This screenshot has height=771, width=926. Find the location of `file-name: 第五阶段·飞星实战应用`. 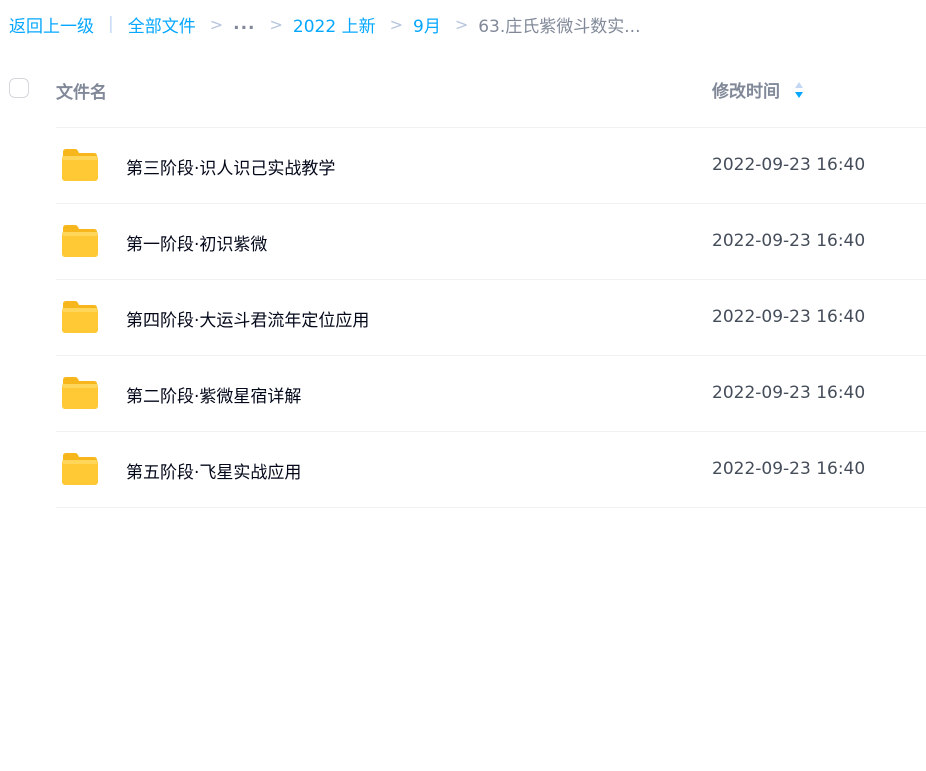

file-name: 第五阶段·飞星实战应用 is located at coordinates (213, 470).